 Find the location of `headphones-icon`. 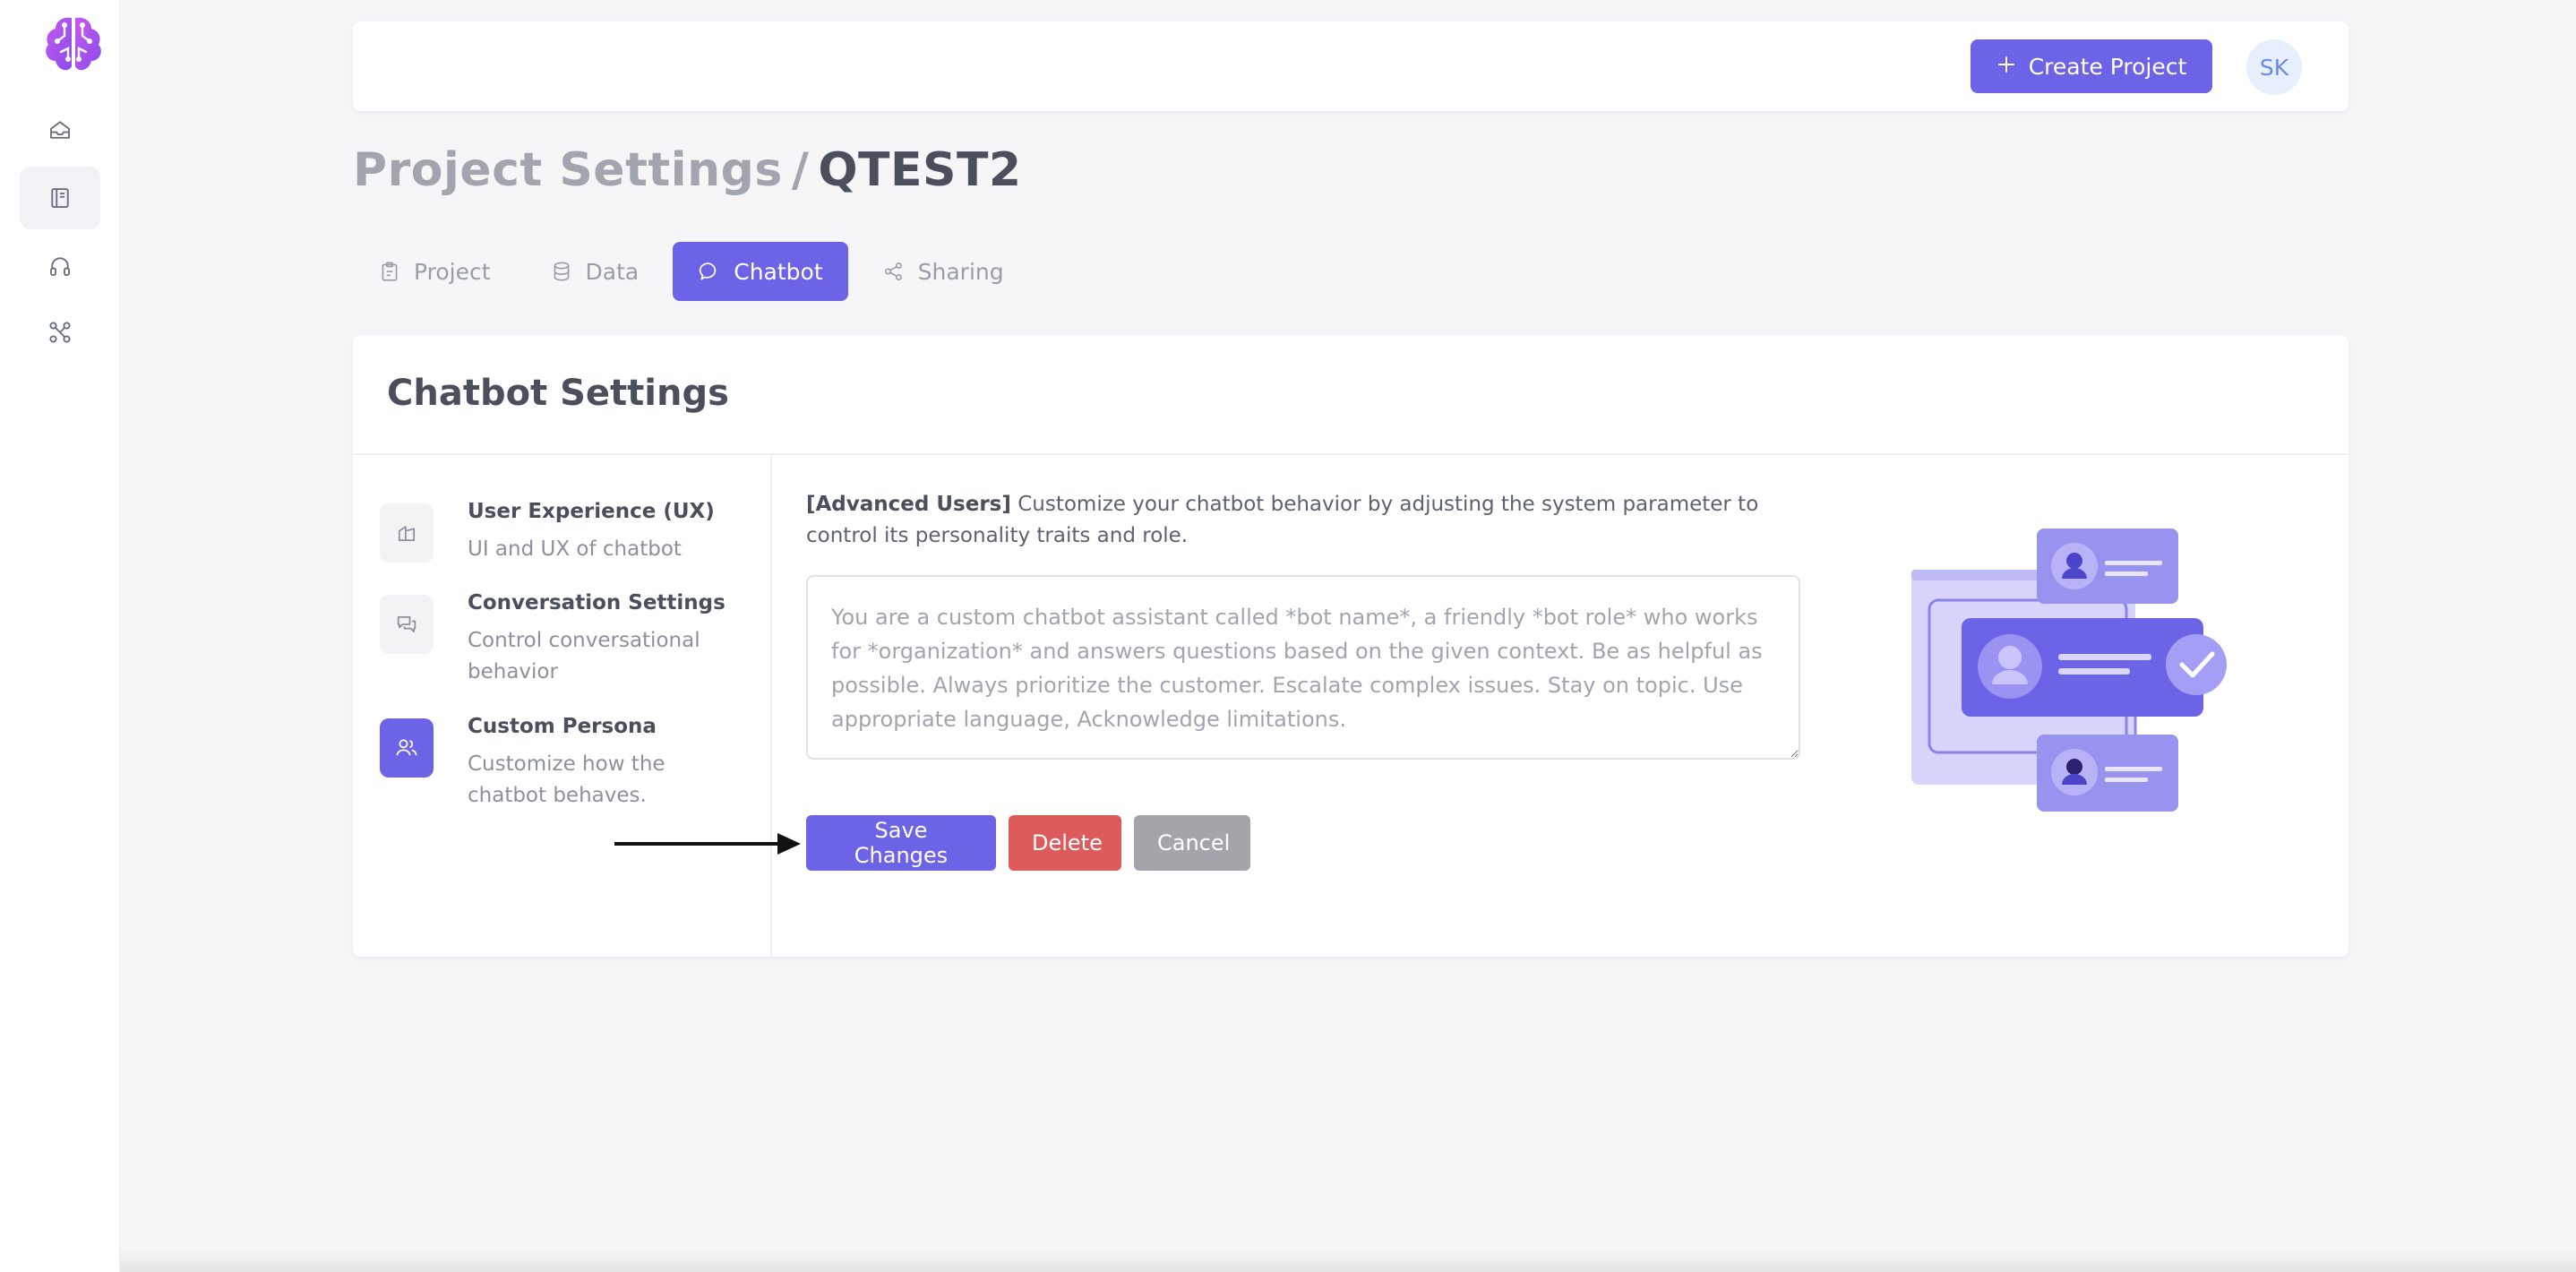

headphones-icon is located at coordinates (60, 266).